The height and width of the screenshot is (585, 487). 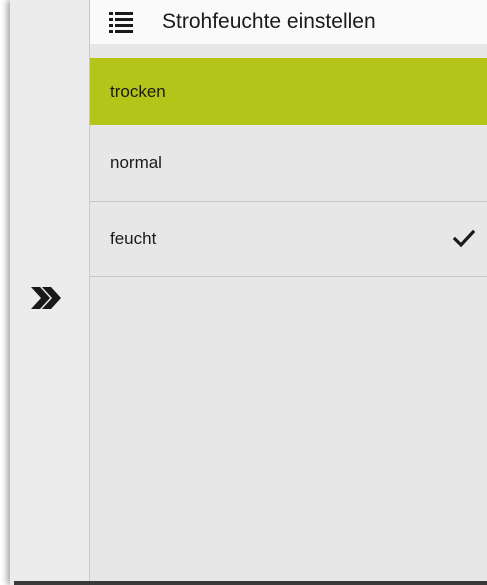 What do you see at coordinates (464, 238) in the screenshot?
I see `checkmark-icon` at bounding box center [464, 238].